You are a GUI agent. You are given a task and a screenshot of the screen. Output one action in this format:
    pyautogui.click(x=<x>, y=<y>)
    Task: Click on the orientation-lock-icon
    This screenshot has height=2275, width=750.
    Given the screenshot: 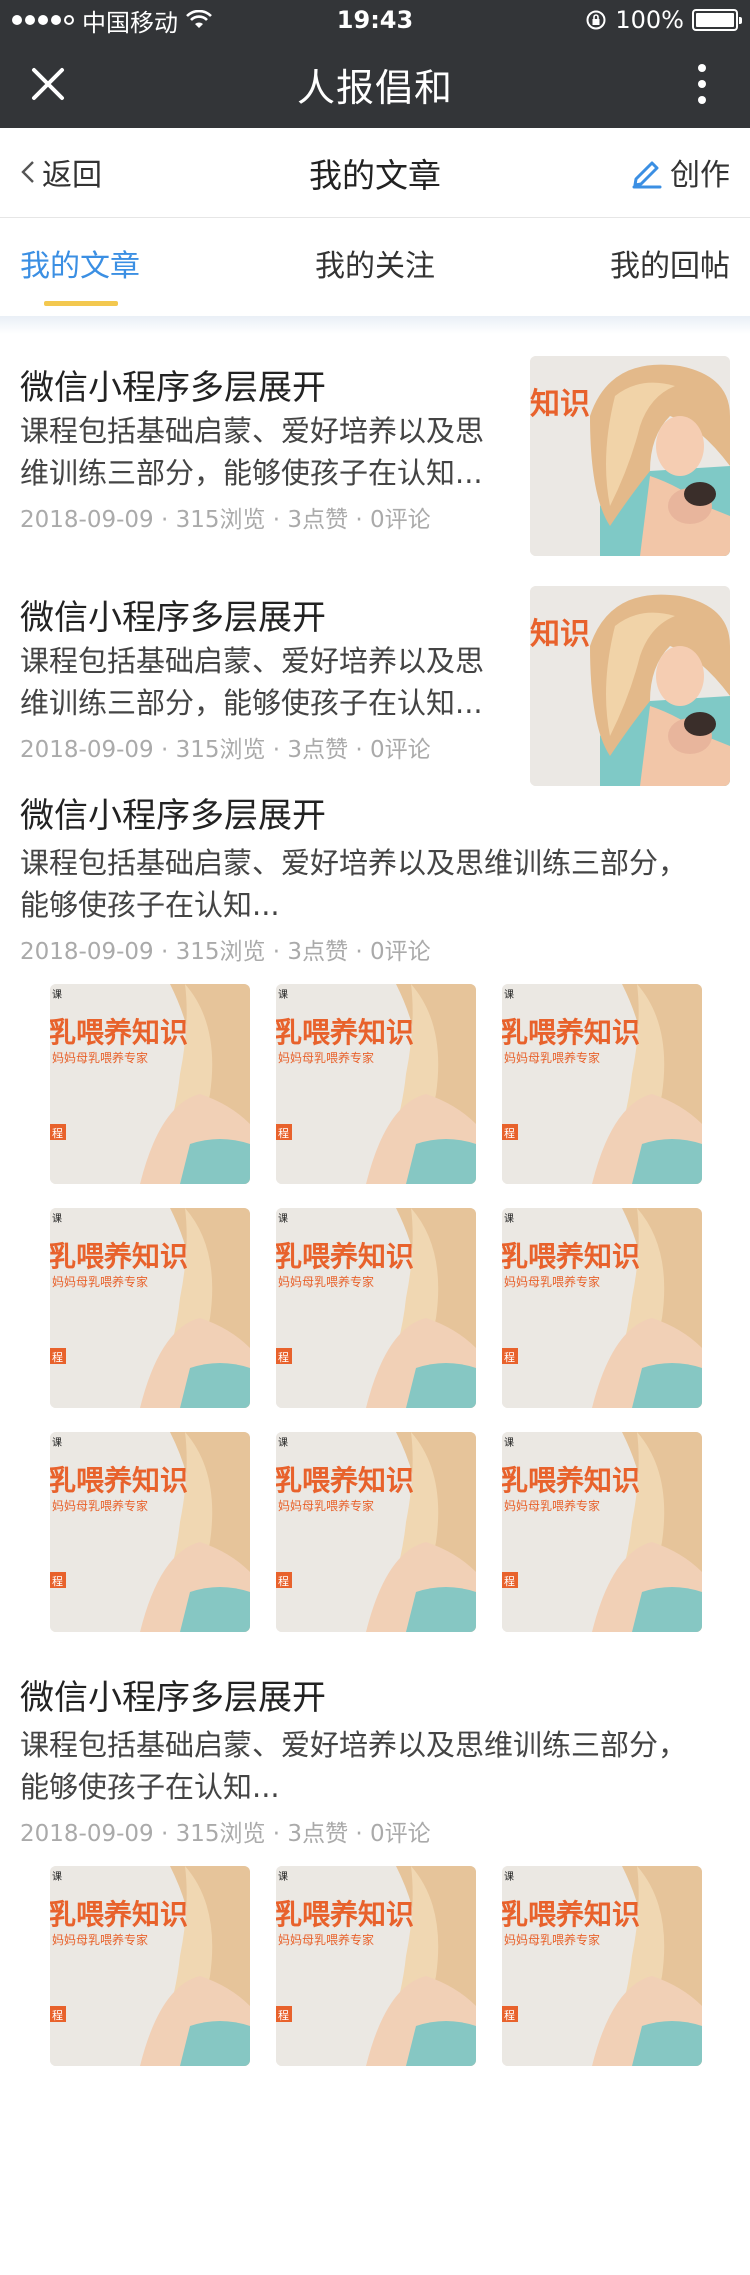 What is the action you would take?
    pyautogui.click(x=596, y=20)
    